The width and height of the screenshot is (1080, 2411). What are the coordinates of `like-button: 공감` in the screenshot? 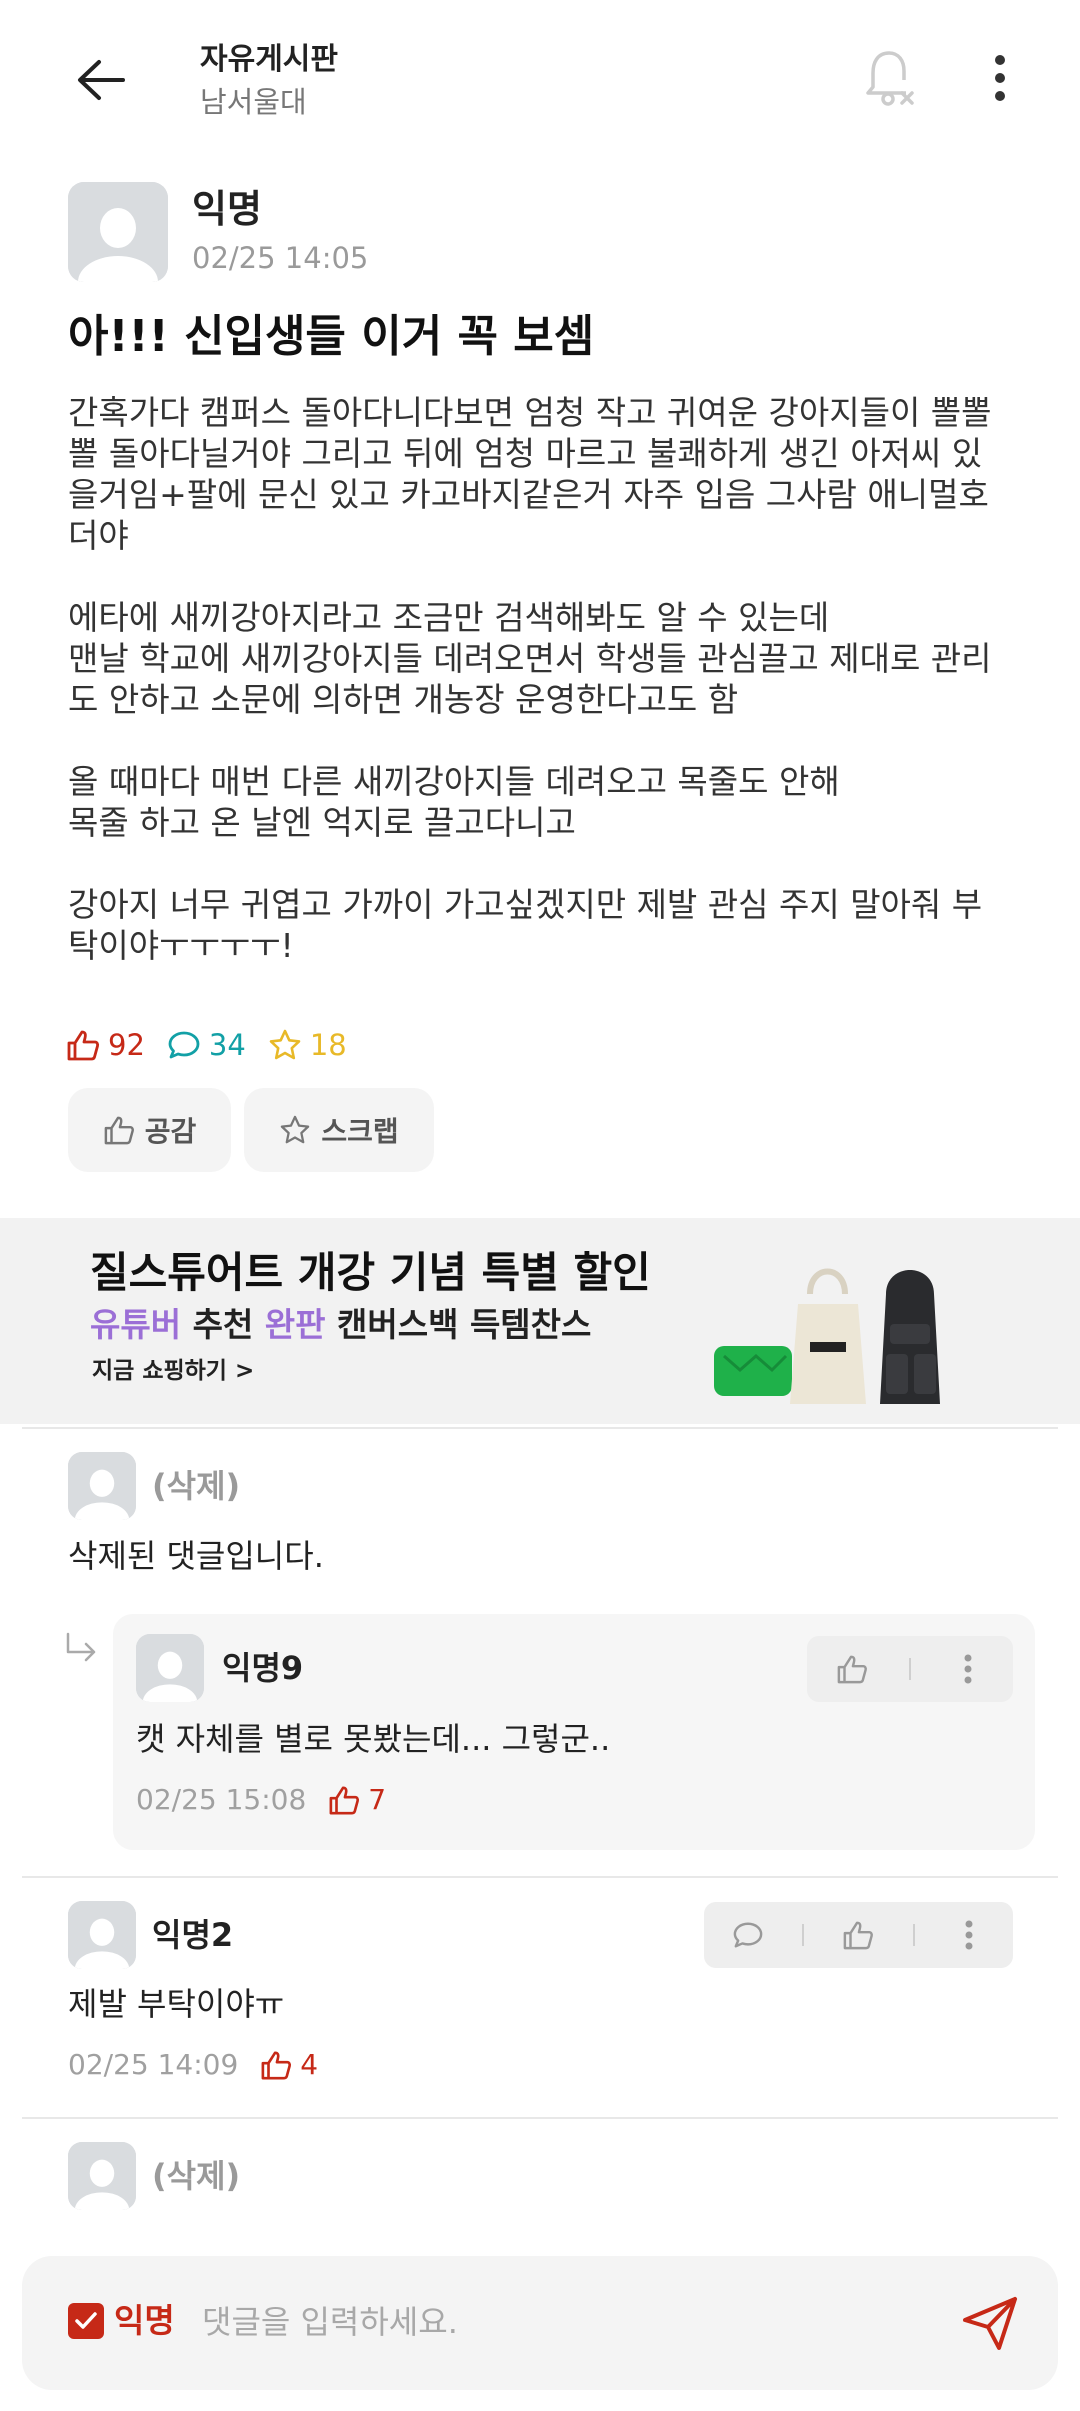 It's located at (149, 1130).